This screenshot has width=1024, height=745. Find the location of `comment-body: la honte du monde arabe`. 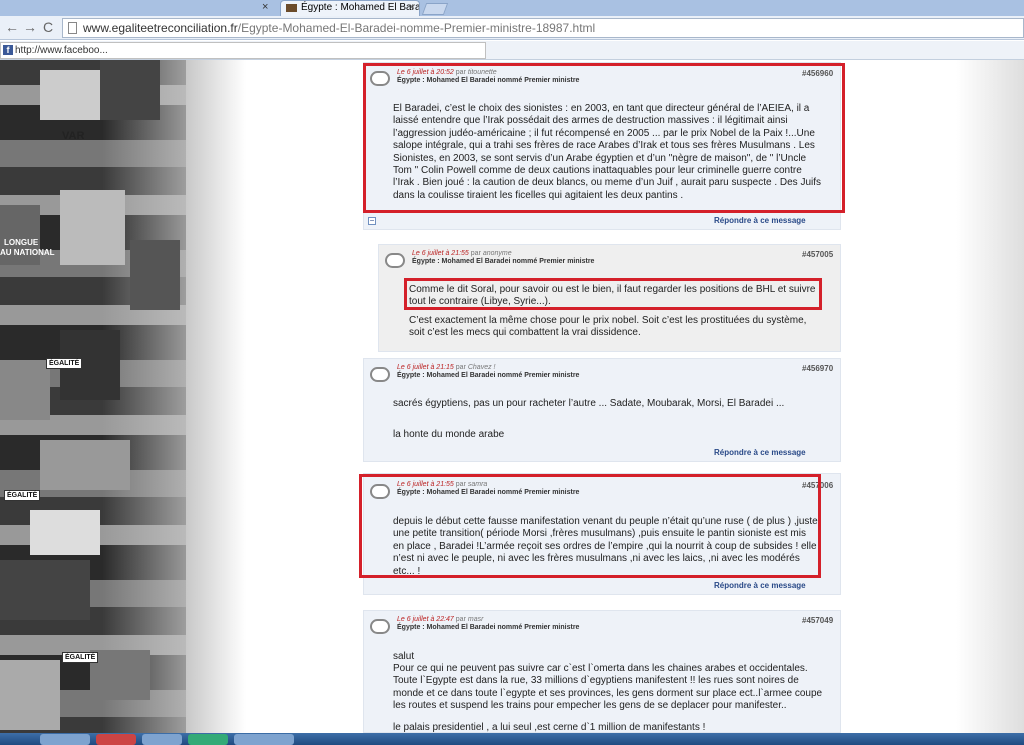

comment-body: la honte du monde arabe is located at coordinates (449, 434).